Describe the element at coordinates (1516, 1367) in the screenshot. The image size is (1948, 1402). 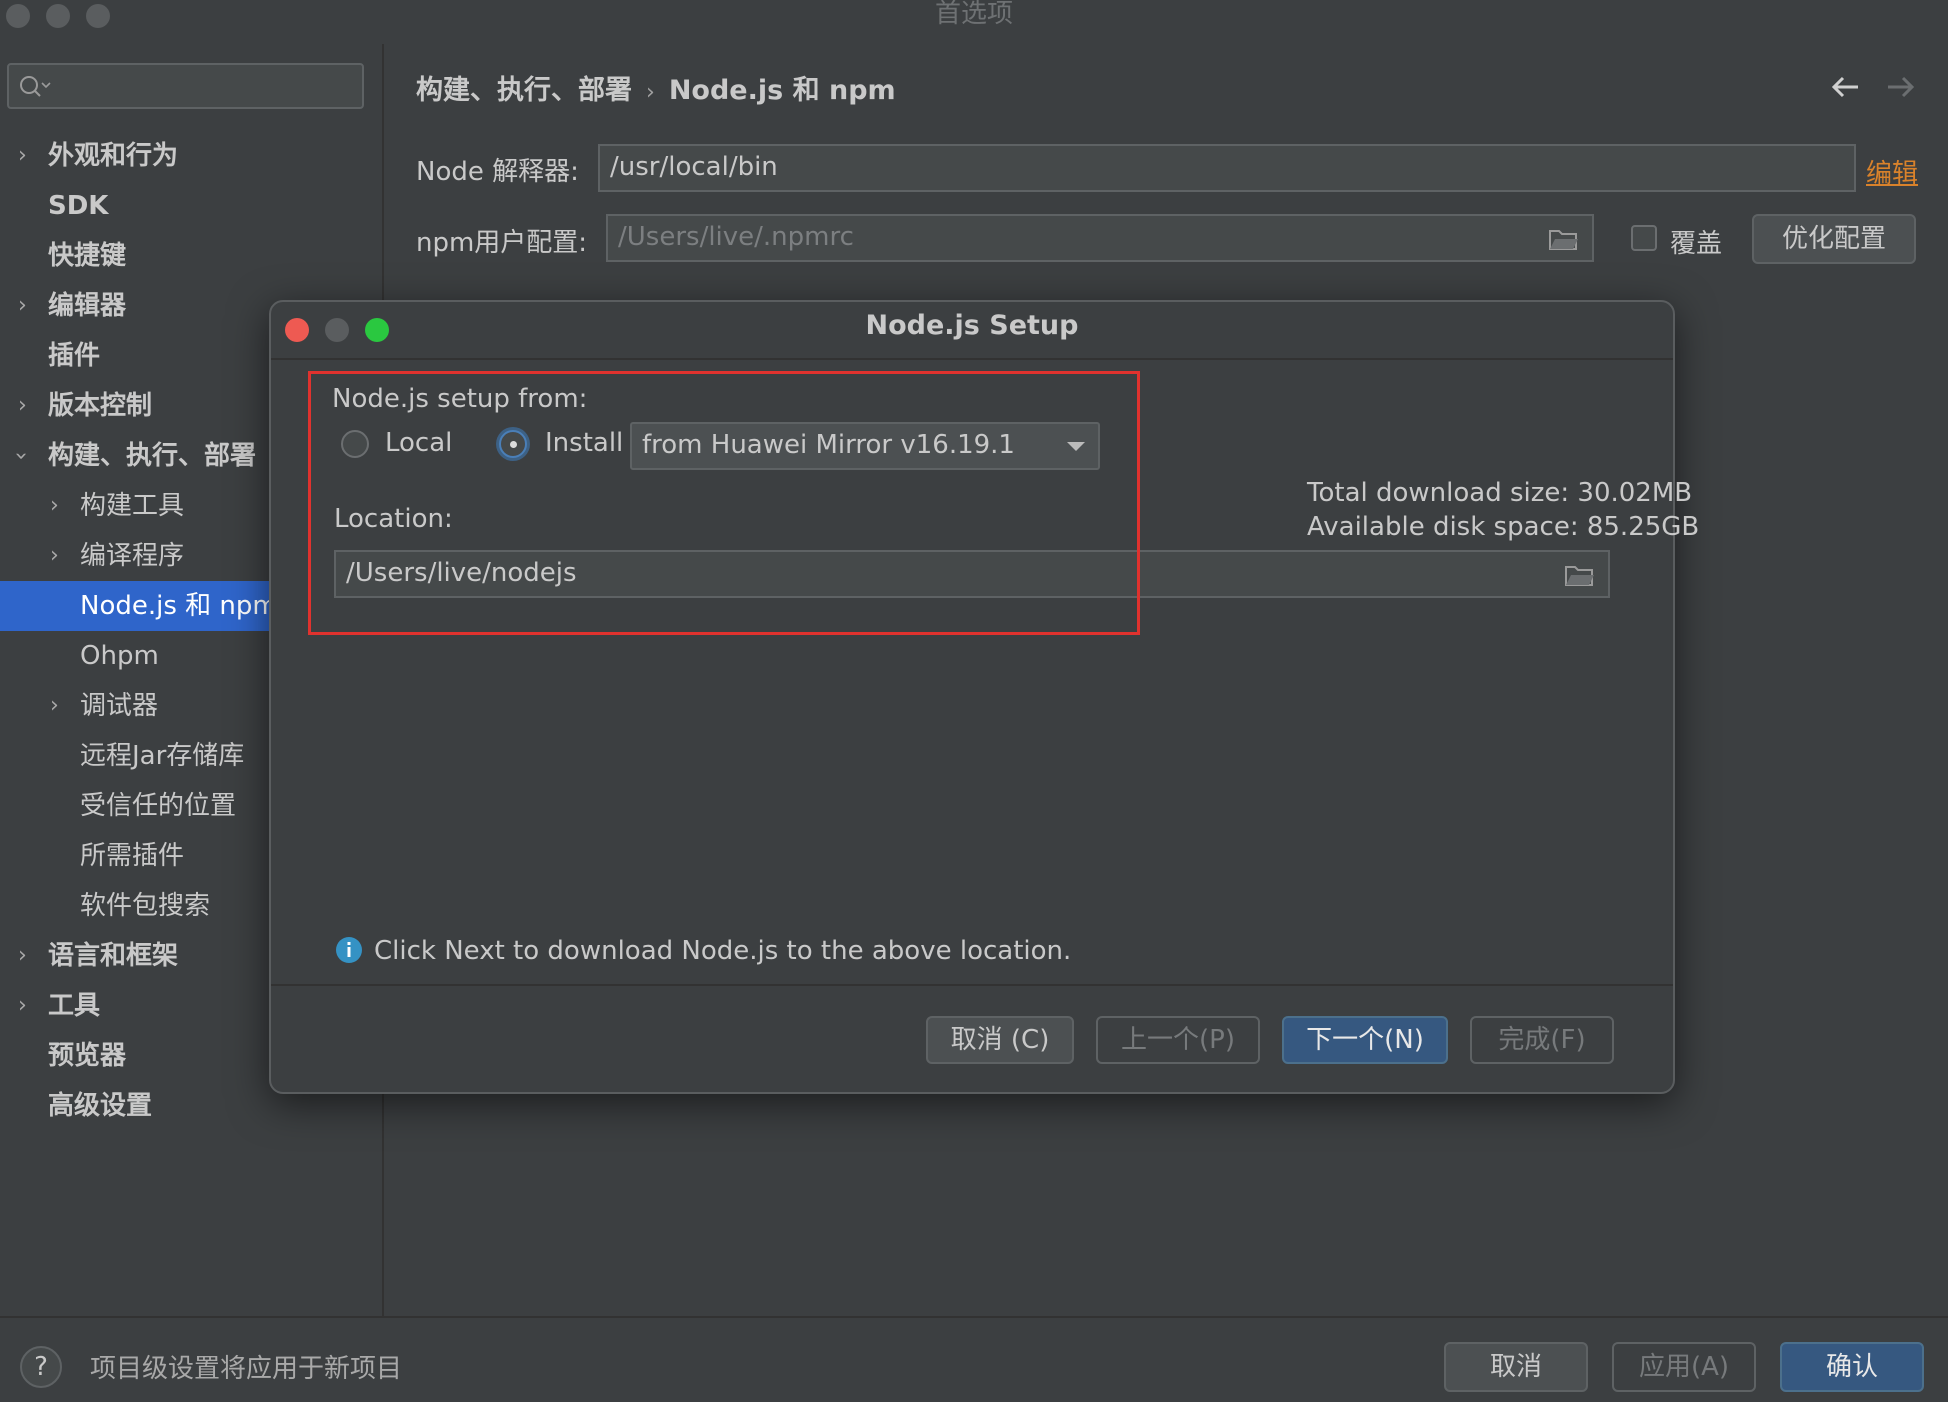
I see `cancel-button: 取消` at that location.